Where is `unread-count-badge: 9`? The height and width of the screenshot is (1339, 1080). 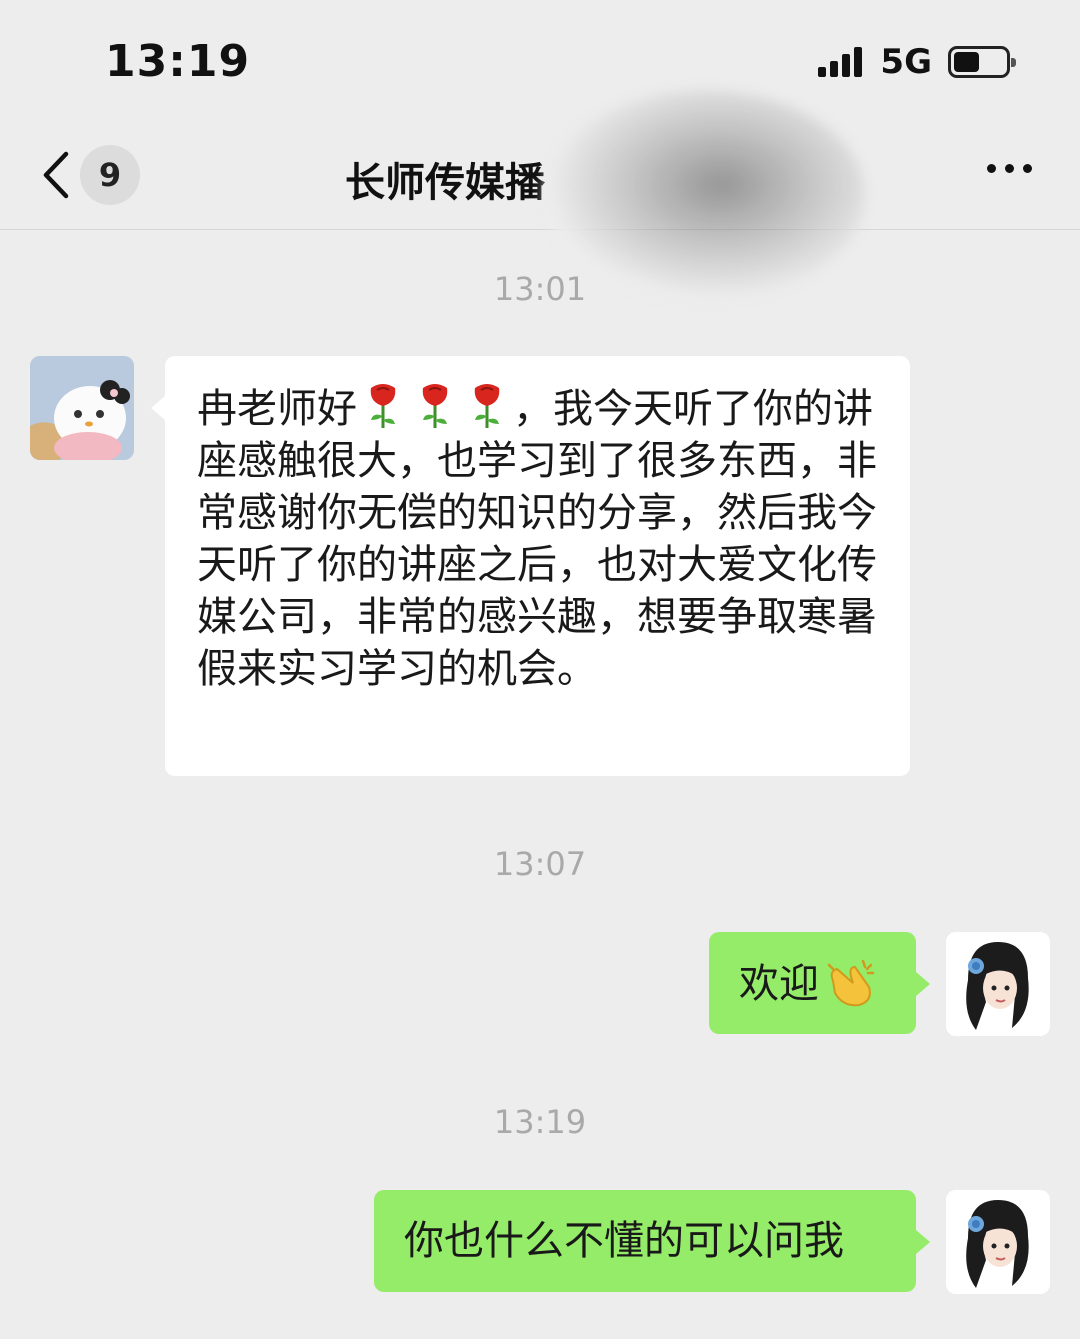
unread-count-badge: 9 is located at coordinates (110, 175).